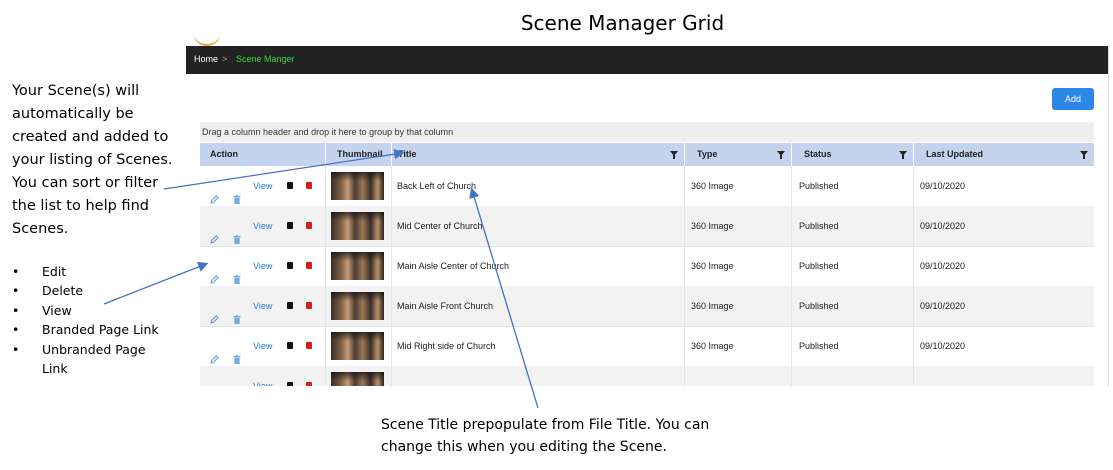 This screenshot has height=470, width=1113. I want to click on scene-title: Mid Center of Church, so click(440, 226).